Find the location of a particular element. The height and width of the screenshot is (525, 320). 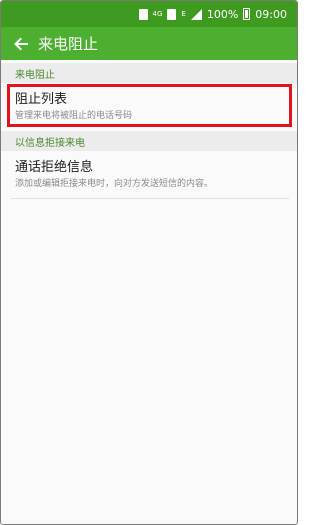

back-arrow-icon is located at coordinates (21, 44).